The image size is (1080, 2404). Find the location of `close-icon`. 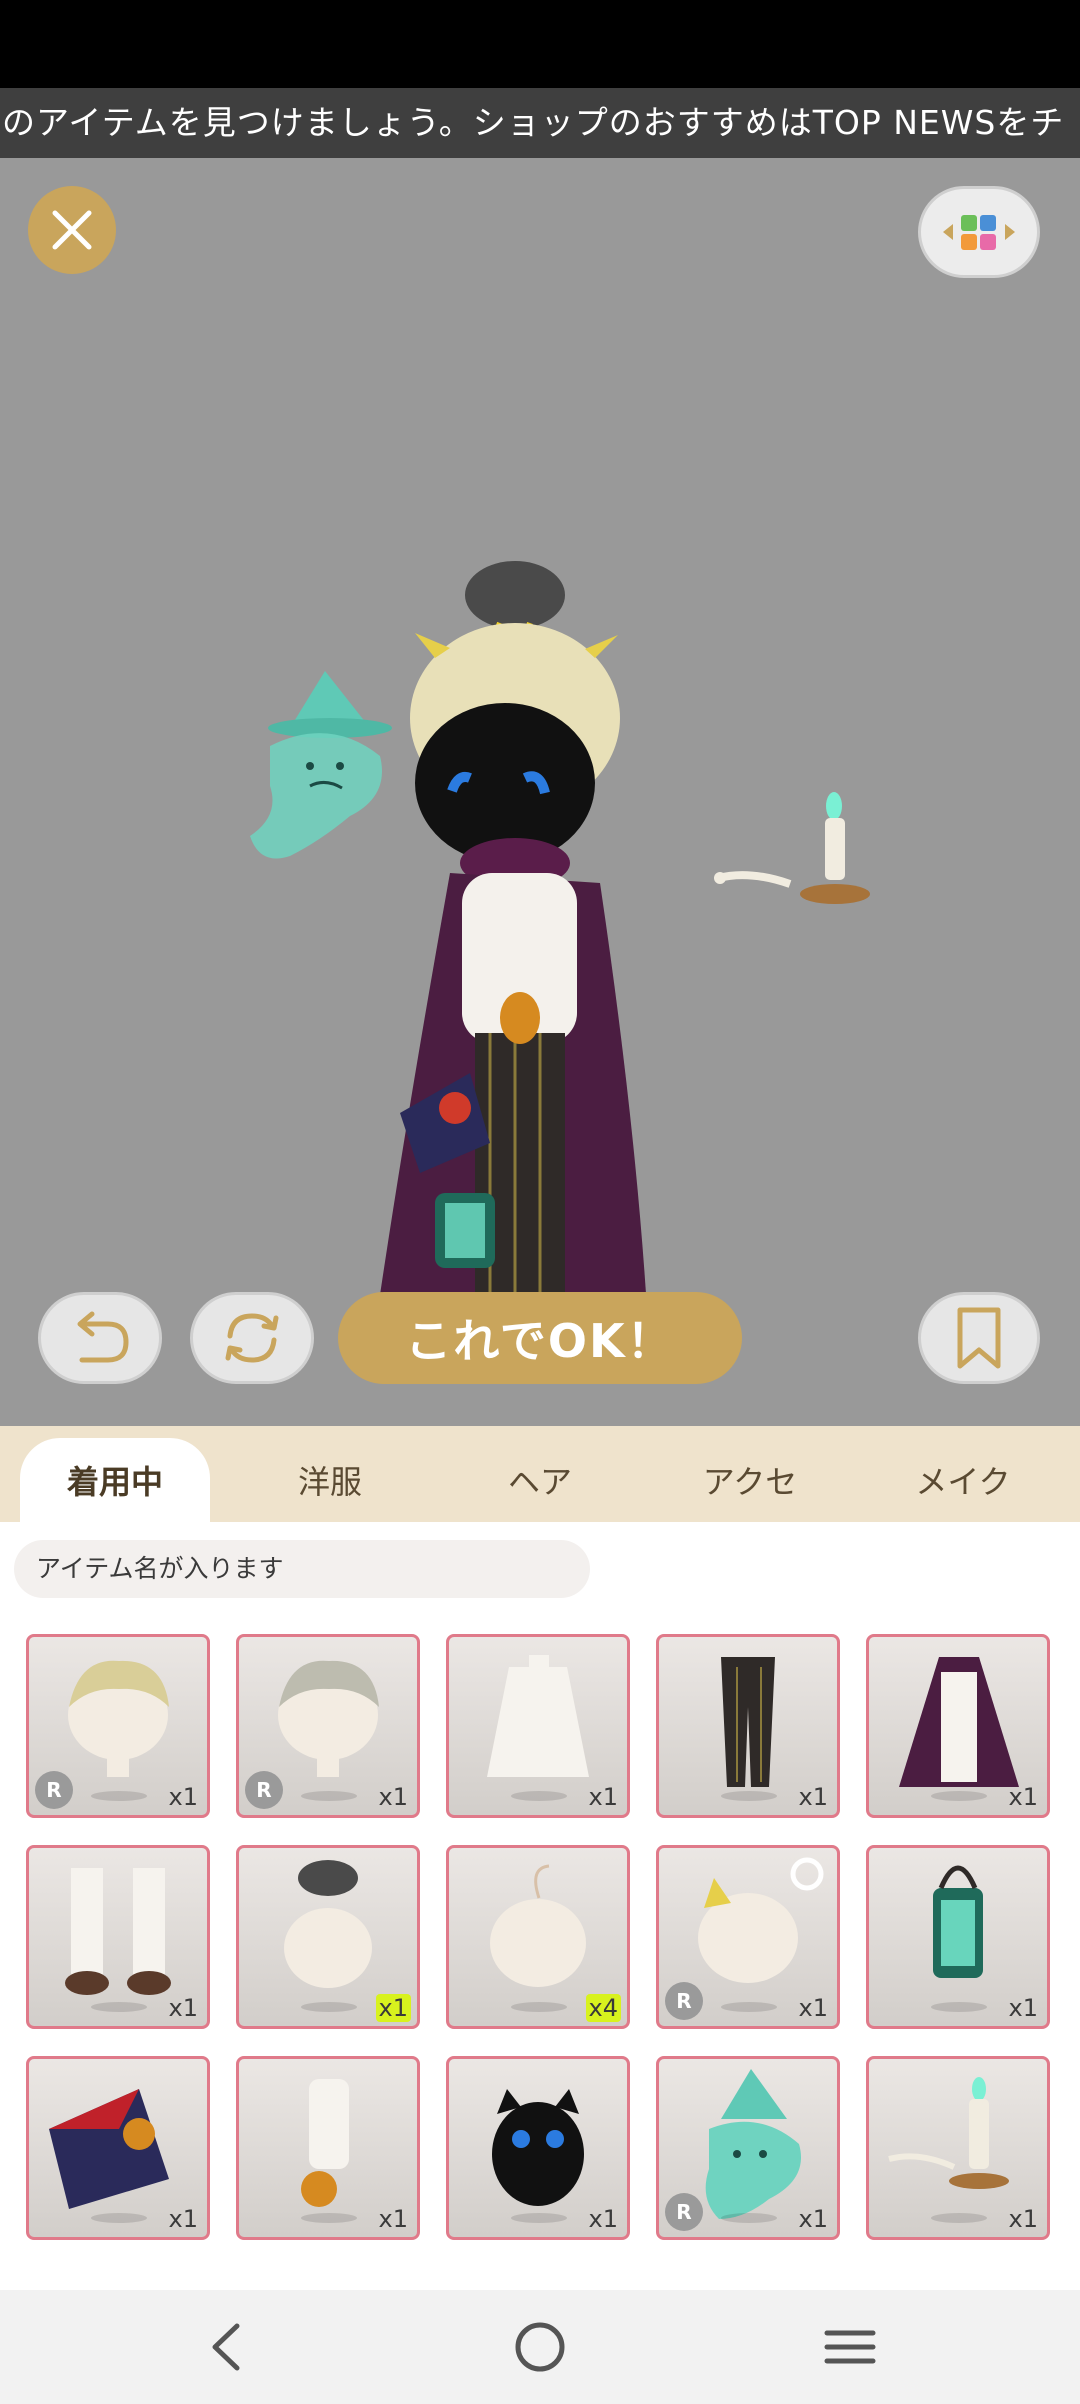

close-icon is located at coordinates (72, 230).